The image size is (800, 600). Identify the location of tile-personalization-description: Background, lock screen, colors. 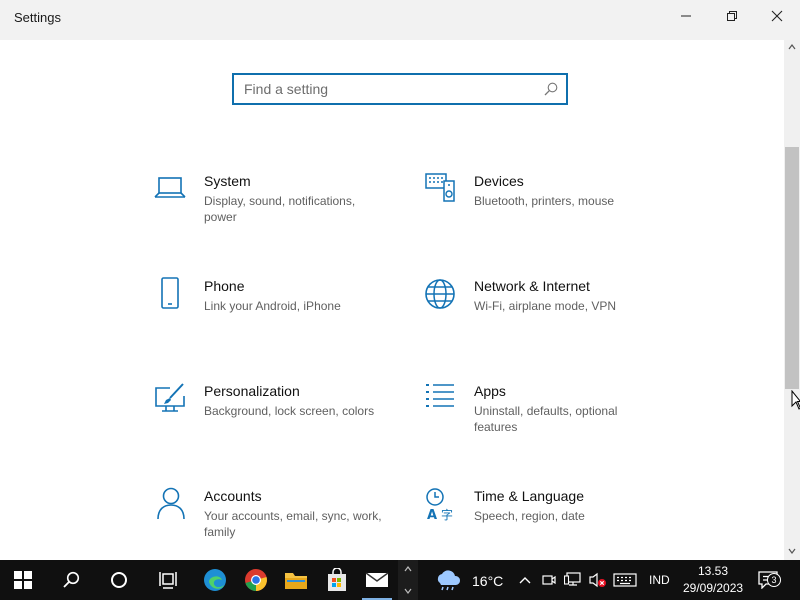
(289, 411).